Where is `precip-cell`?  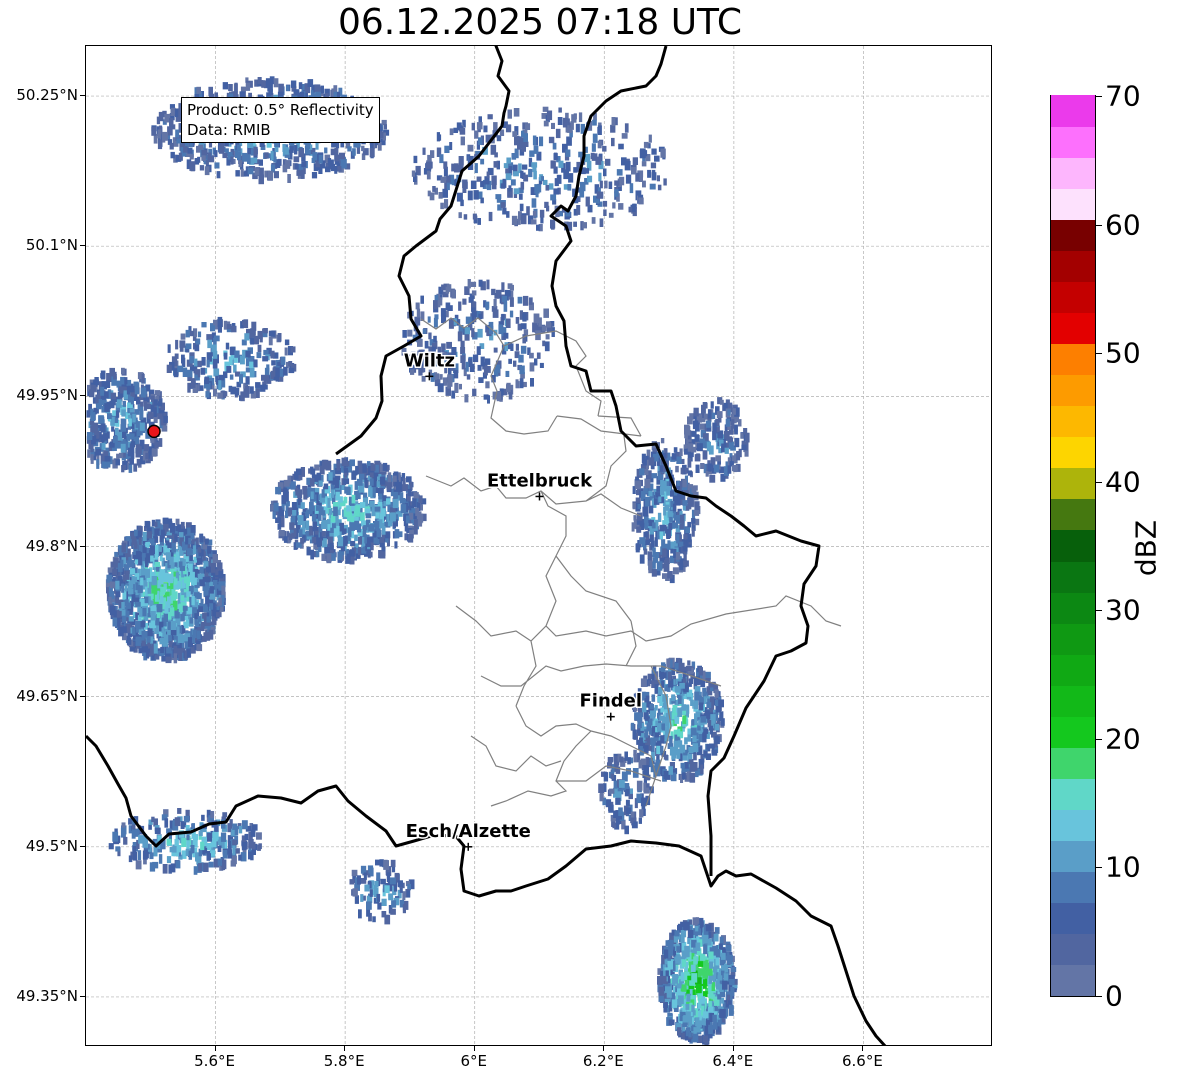
precip-cell is located at coordinates (348, 511).